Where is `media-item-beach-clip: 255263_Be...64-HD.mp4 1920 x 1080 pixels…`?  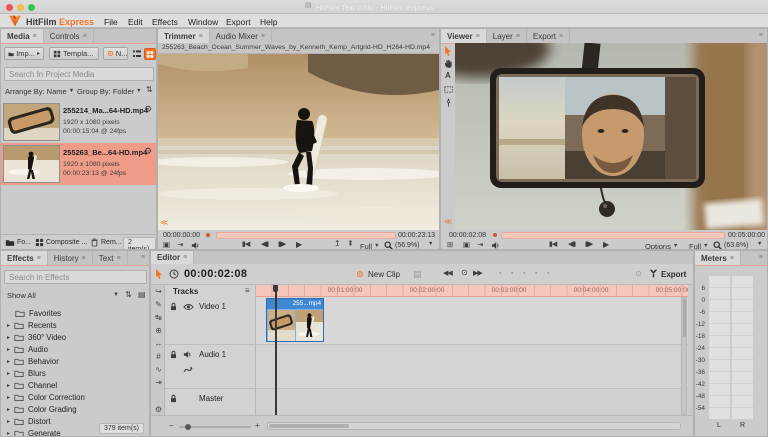
media-item-beach-clip: 255263_Be...64-HD.mp4 1920 x 1080 pixels… is located at coordinates (78, 164).